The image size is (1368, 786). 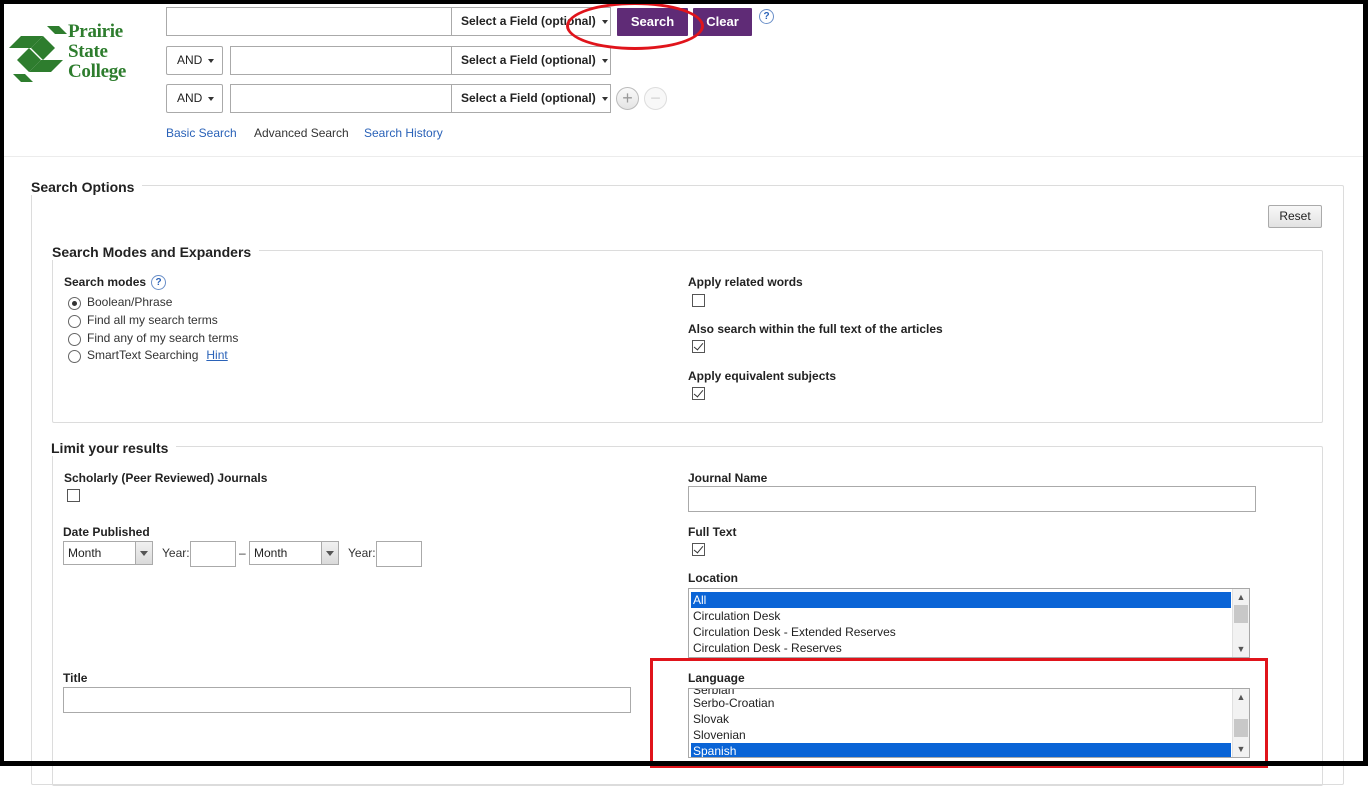 I want to click on title-label: Title, so click(x=75, y=678).